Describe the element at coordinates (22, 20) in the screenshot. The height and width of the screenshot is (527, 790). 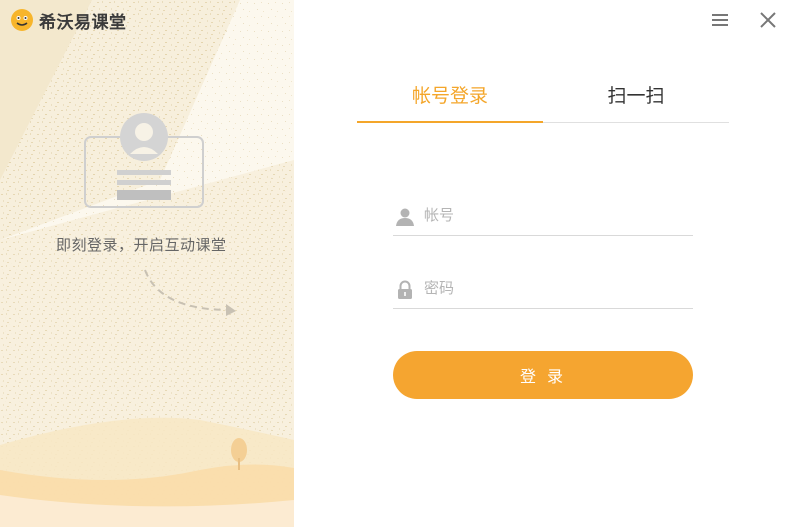
I see `seewo-logo-icon` at that location.